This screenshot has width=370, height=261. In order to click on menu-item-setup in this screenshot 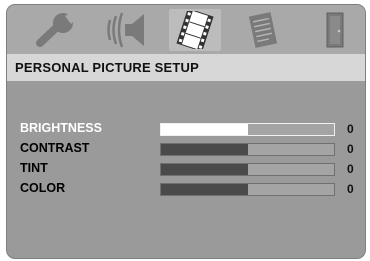, I will do `click(55, 30)`.